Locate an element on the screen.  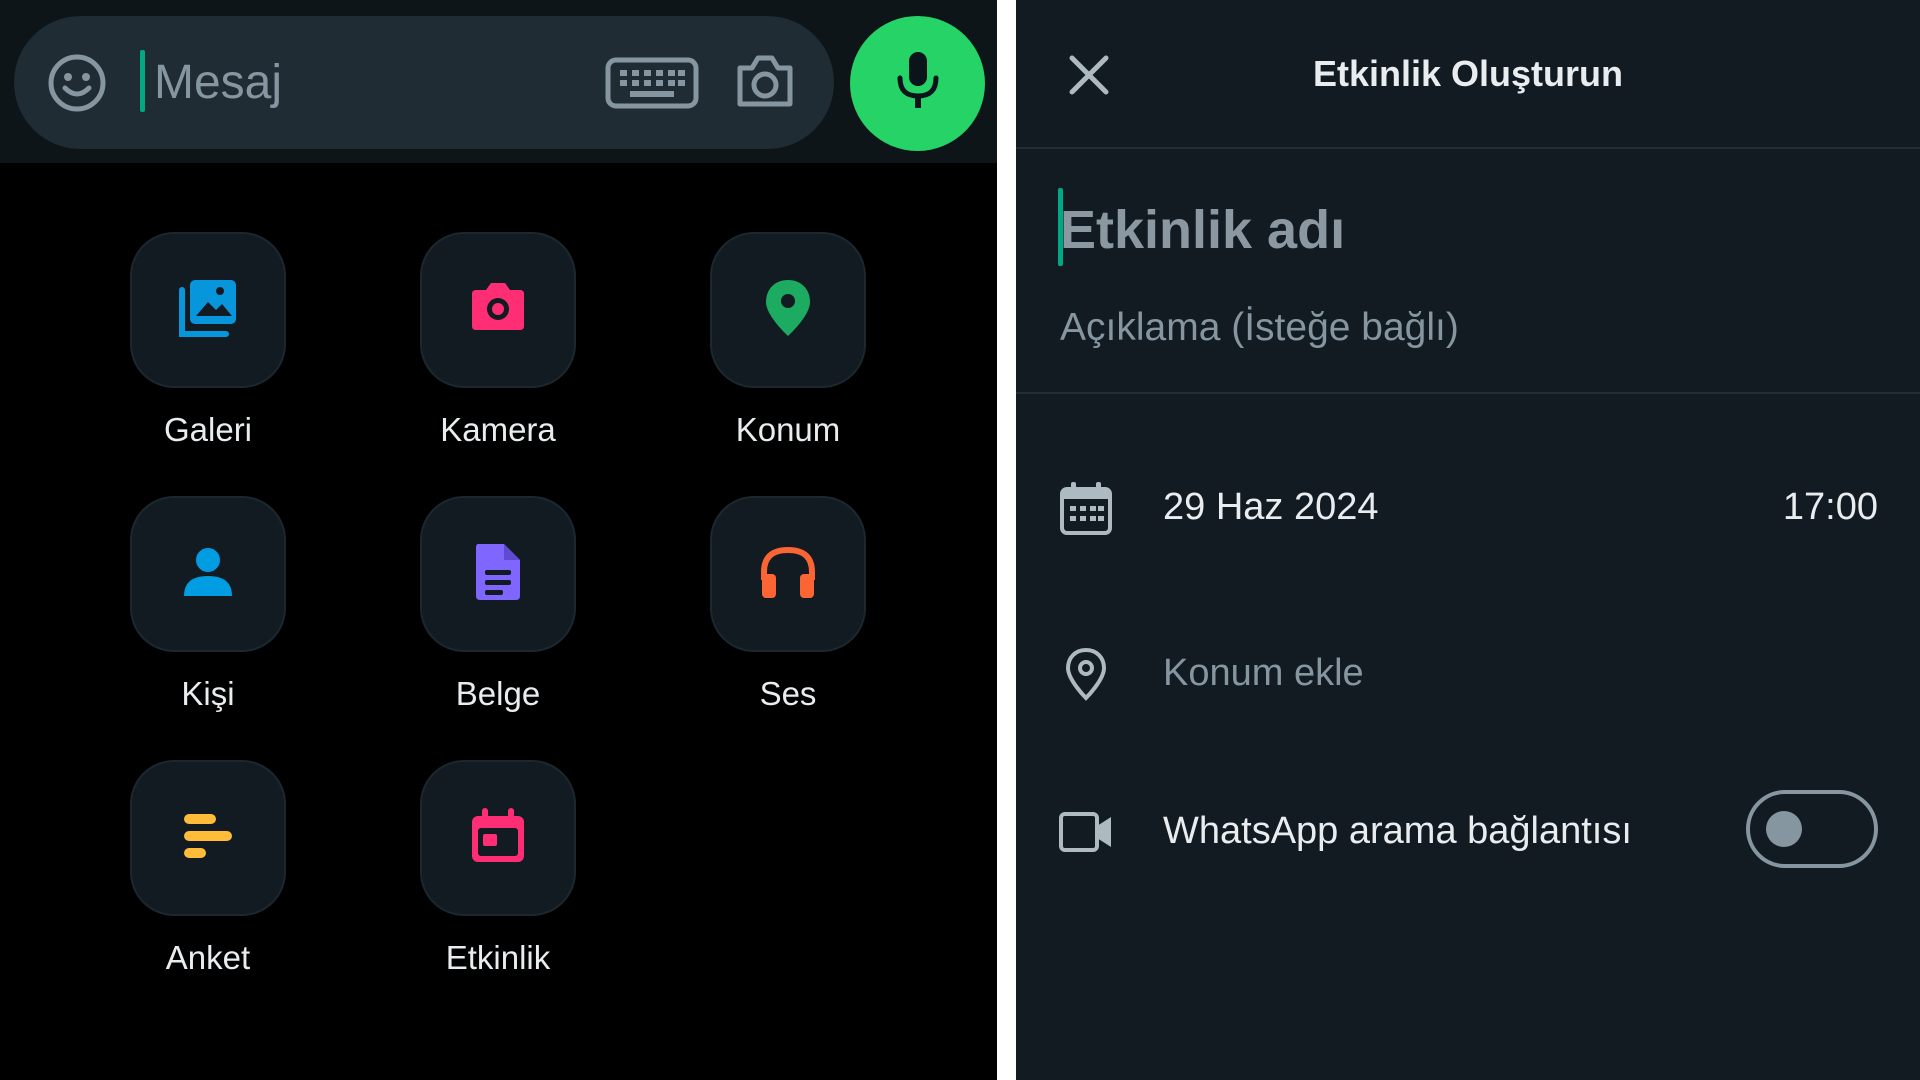
form-divider is located at coordinates (1468, 393).